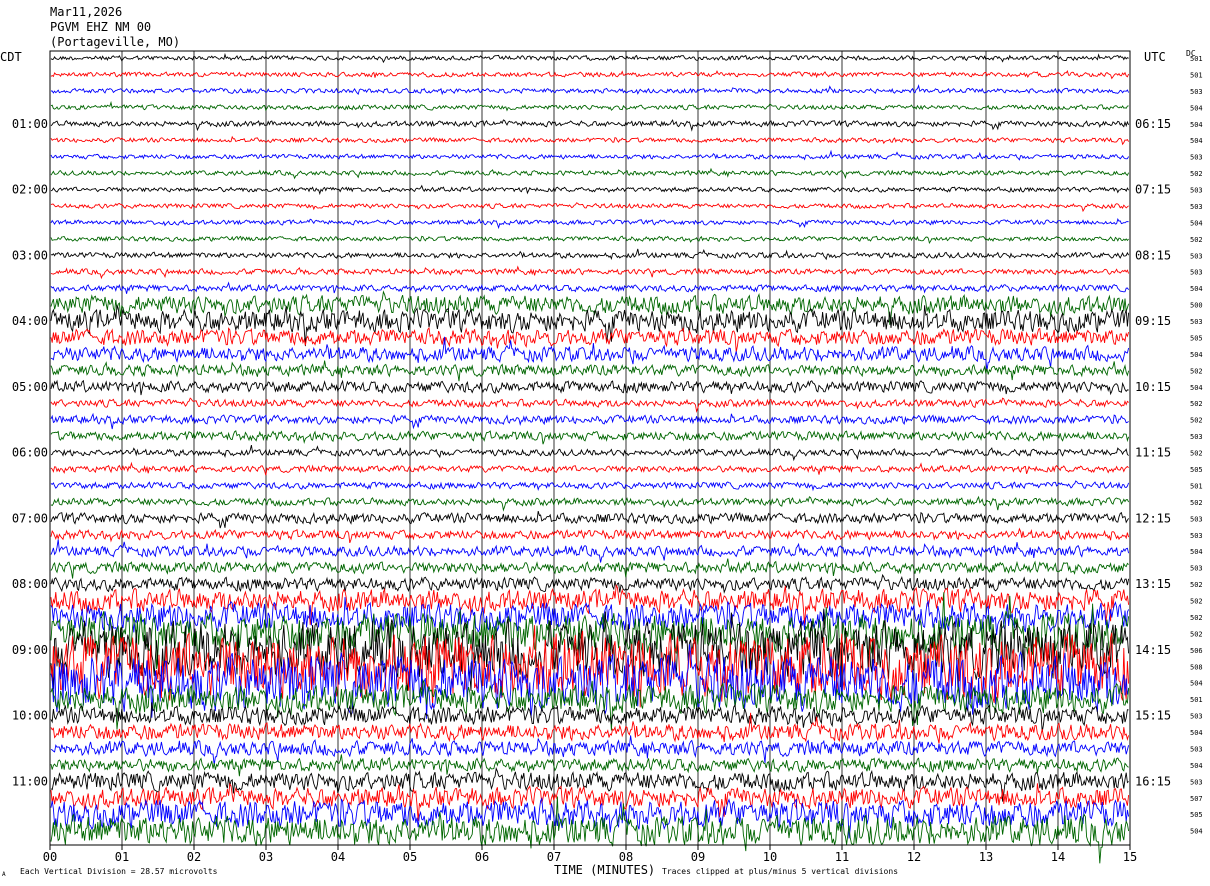 The width and height of the screenshot is (1210, 886). What do you see at coordinates (30, 781) in the screenshot?
I see `left-time-label: 11:00` at bounding box center [30, 781].